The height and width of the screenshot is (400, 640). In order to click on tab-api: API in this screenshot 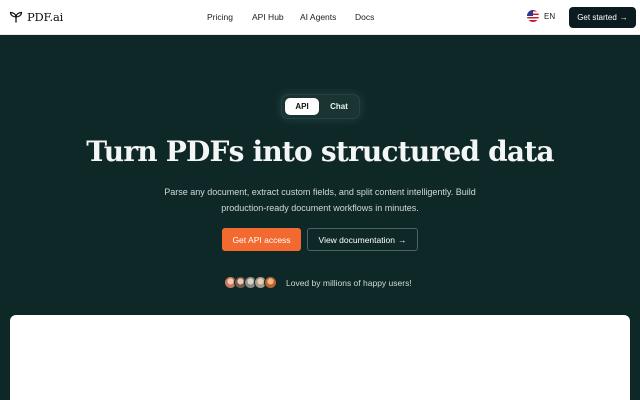, I will do `click(302, 106)`.